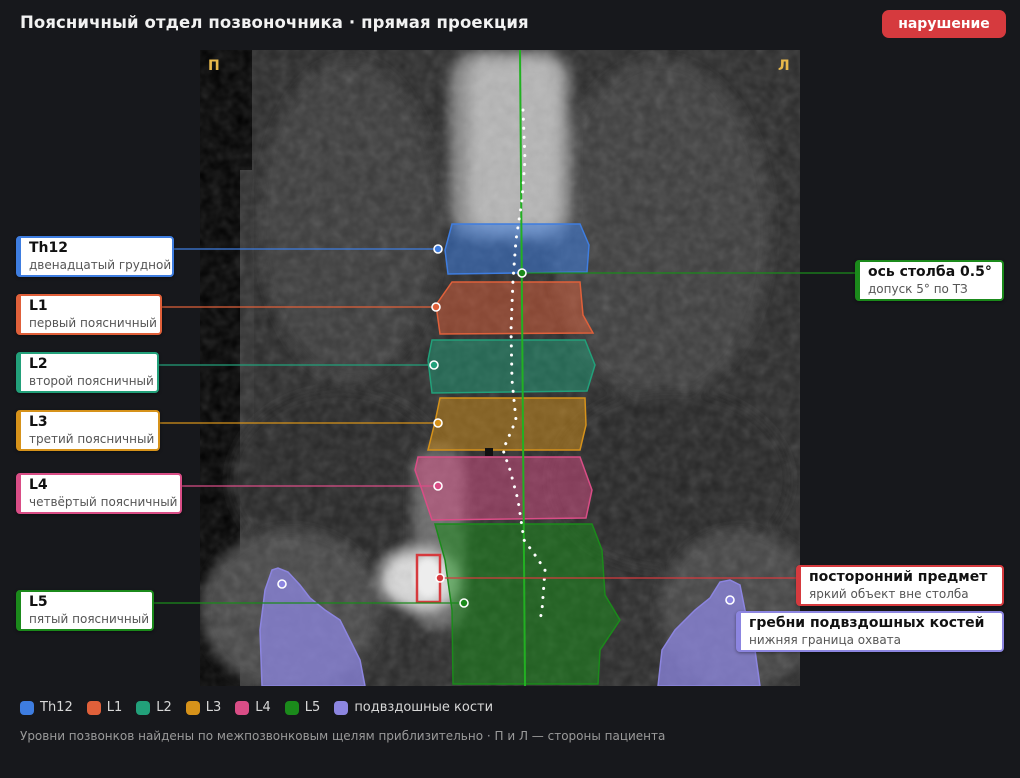  I want to click on callout-foreign-object-desc: яркий объект вне столба, so click(889, 594).